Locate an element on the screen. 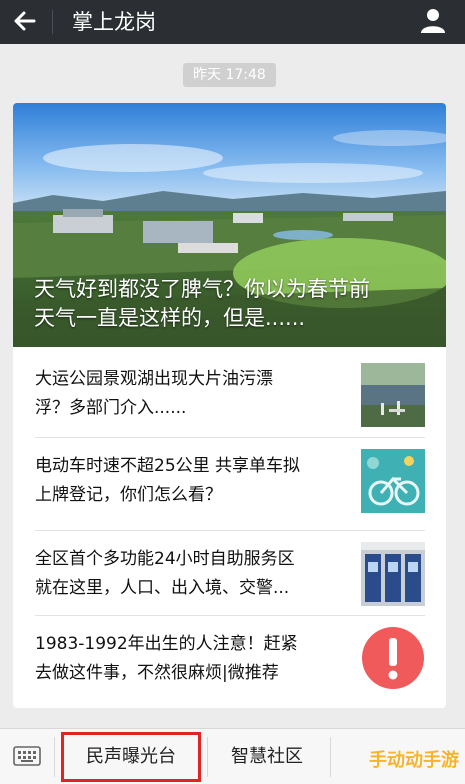  kiosk-photo is located at coordinates (393, 574).